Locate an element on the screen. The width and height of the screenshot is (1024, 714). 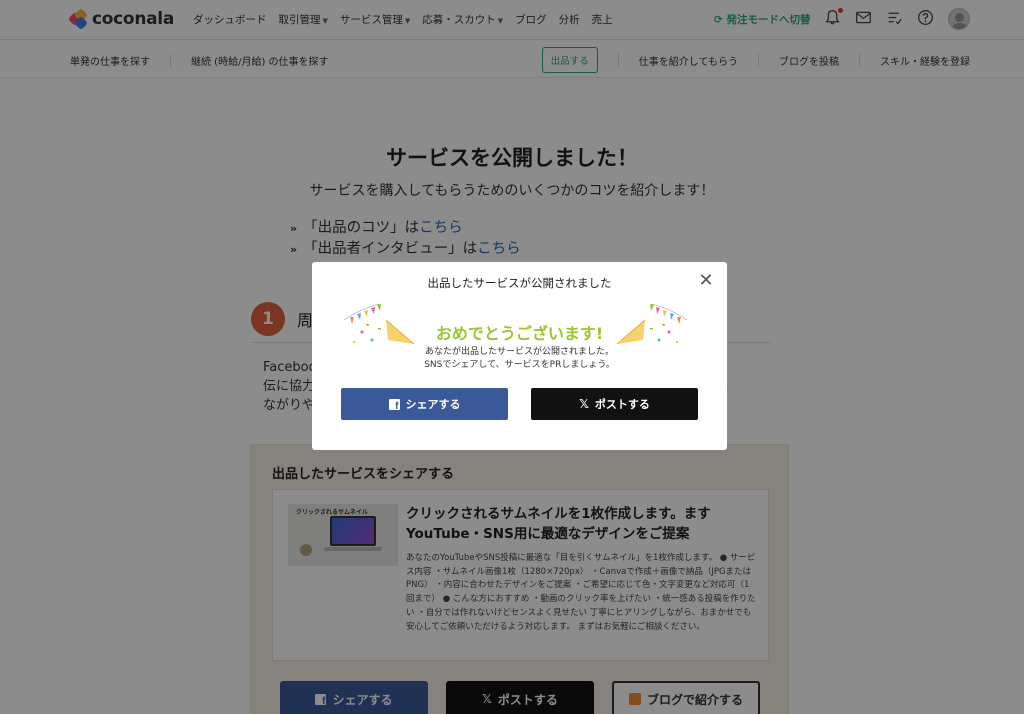
modal-facebook-share-button: シェアする is located at coordinates (424, 404).